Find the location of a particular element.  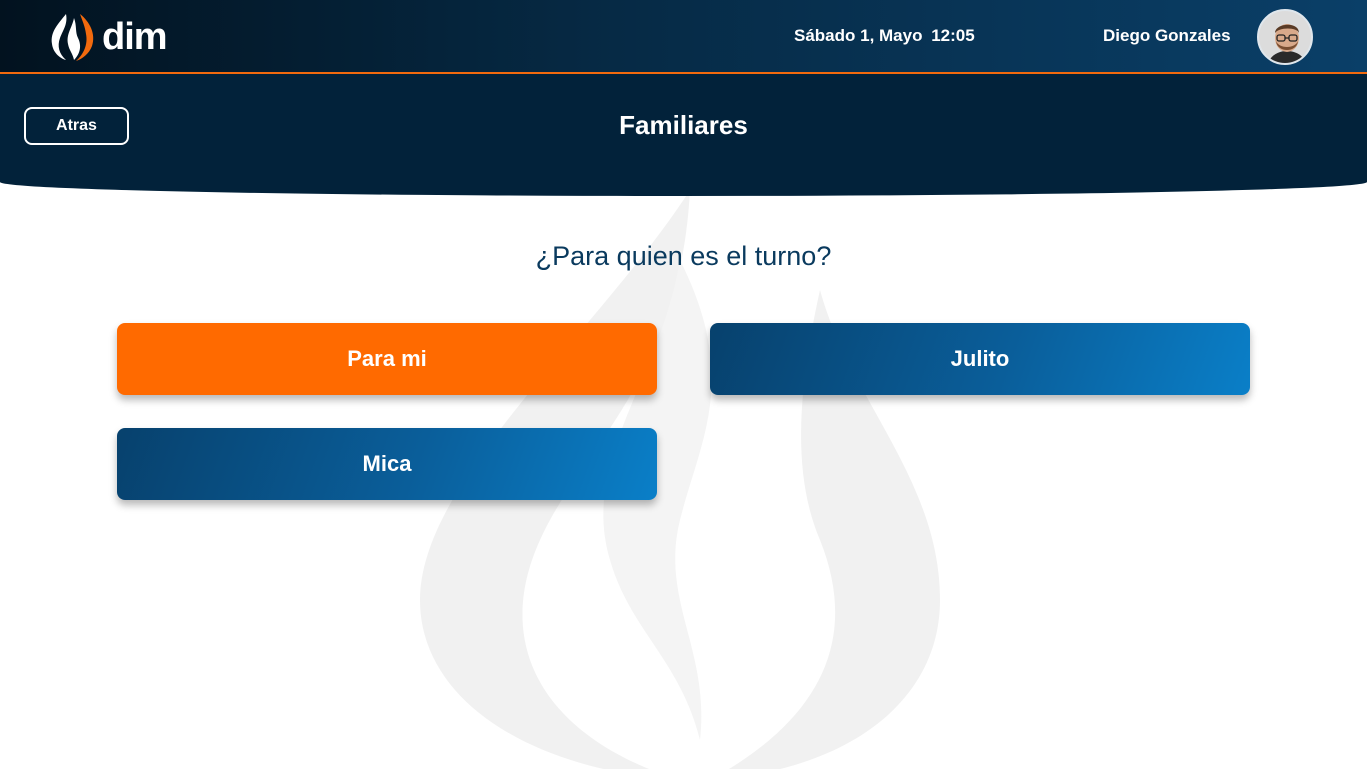

time-text: 12:05 is located at coordinates (953, 35).